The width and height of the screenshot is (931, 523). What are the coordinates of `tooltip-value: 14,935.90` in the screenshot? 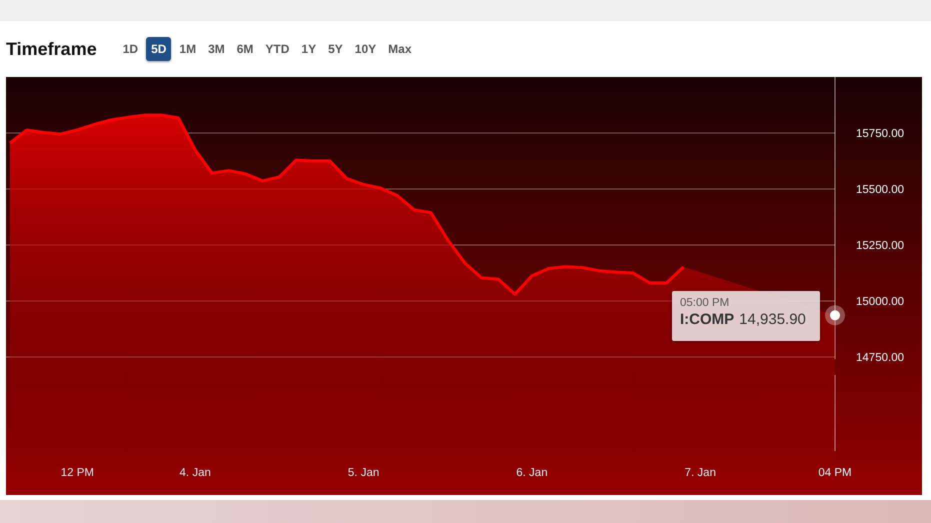 It's located at (772, 319).